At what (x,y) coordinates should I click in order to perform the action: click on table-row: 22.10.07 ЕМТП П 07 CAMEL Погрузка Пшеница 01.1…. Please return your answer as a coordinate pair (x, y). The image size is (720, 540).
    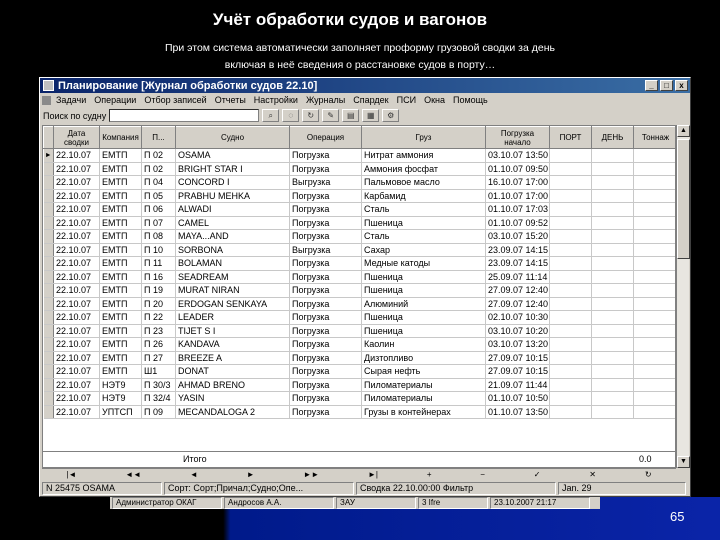
    Looking at the image, I should click on (359, 223).